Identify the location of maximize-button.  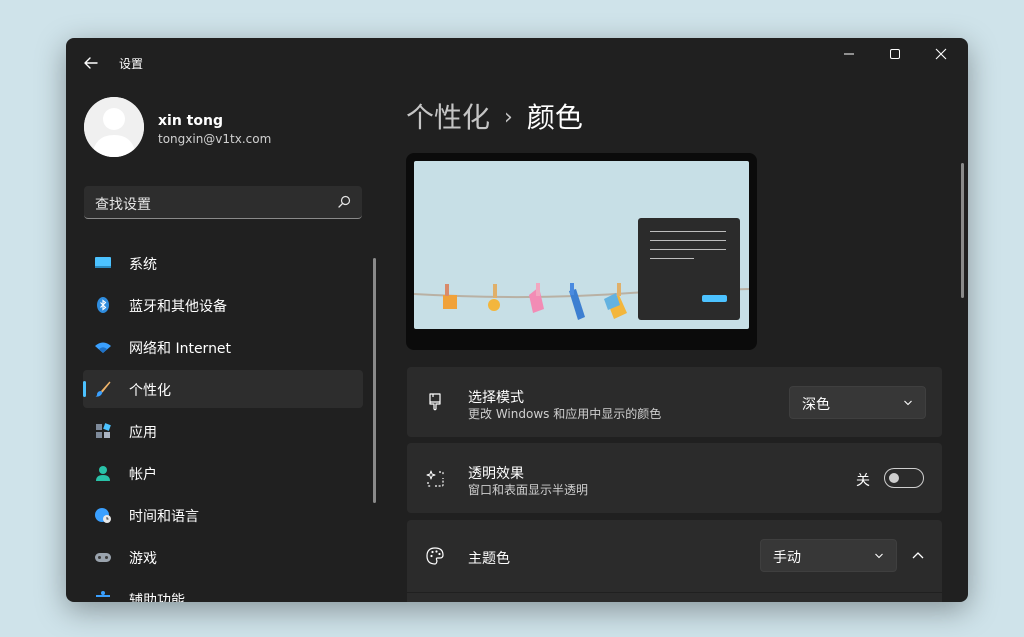
(895, 54).